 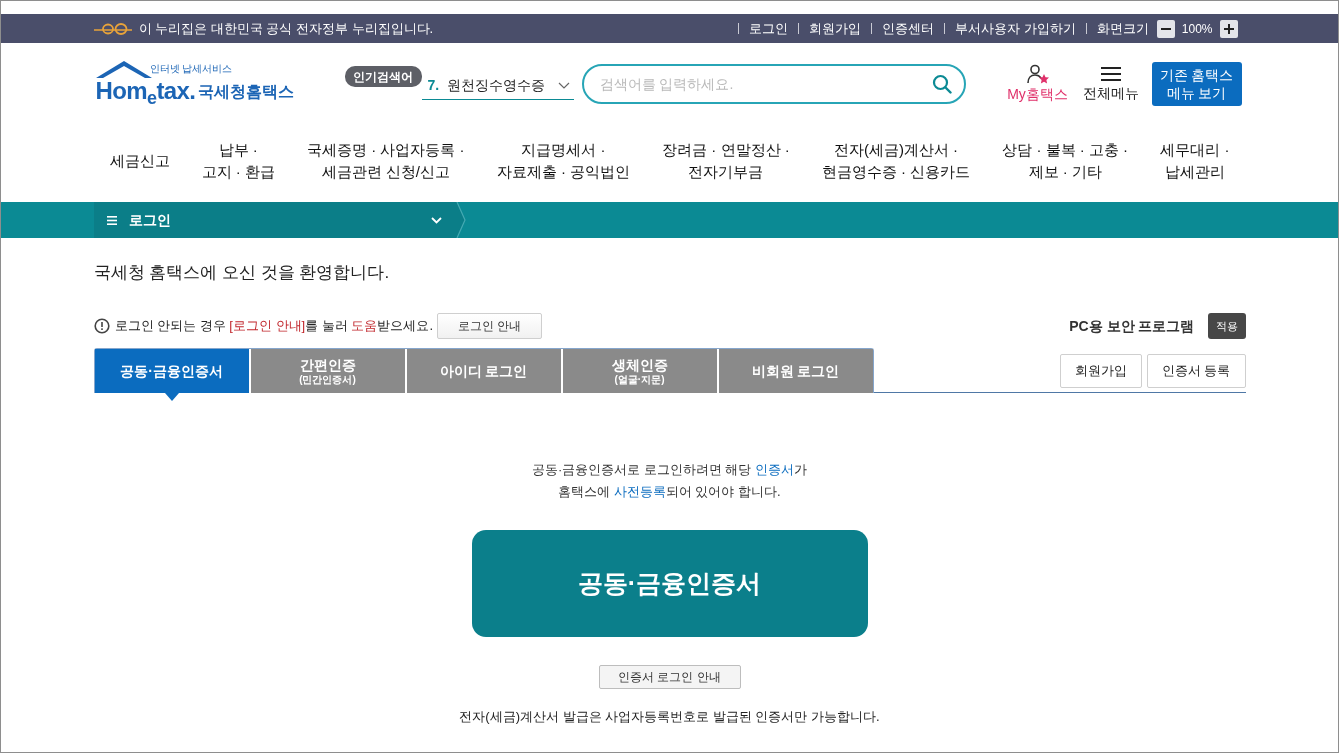 I want to click on certificate-guide-button: 인증서 로그인 안내, so click(x=669, y=677).